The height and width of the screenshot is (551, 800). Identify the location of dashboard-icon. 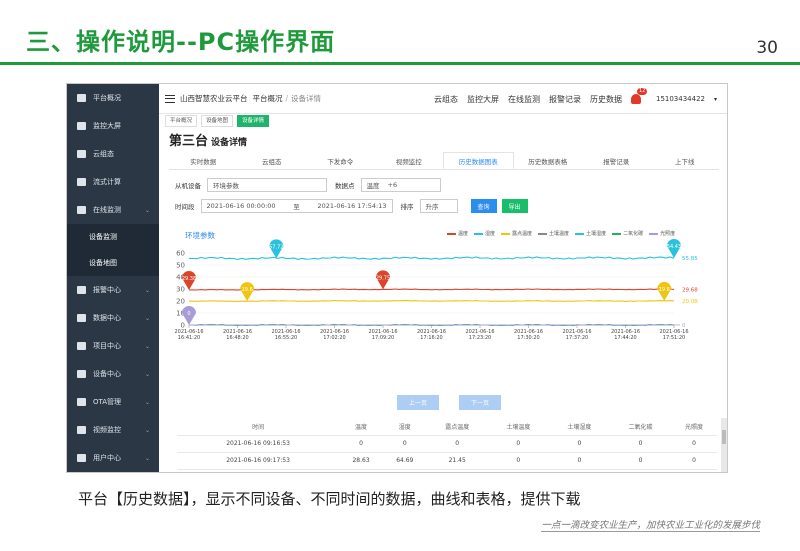
(81, 98).